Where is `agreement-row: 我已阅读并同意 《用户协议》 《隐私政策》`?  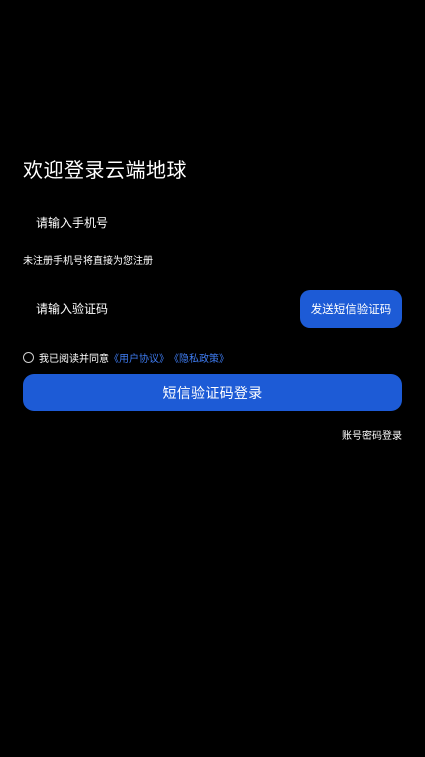 agreement-row: 我已阅读并同意 《用户协议》 《隐私政策》 is located at coordinates (126, 357).